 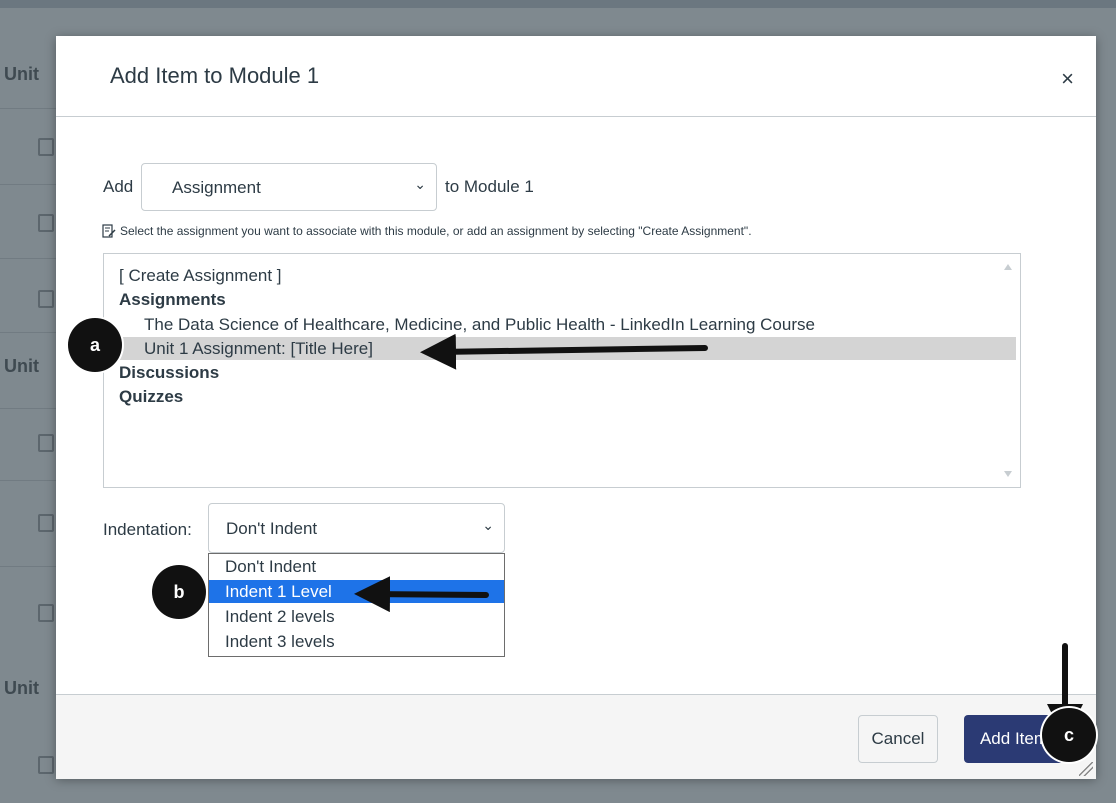 What do you see at coordinates (421, 594) in the screenshot?
I see `arrow-b` at bounding box center [421, 594].